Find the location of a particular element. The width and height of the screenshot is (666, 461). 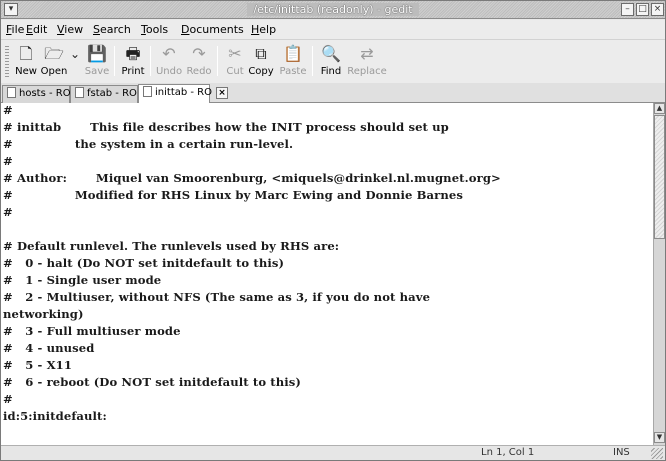

find-icon: 🔍 is located at coordinates (331, 53).